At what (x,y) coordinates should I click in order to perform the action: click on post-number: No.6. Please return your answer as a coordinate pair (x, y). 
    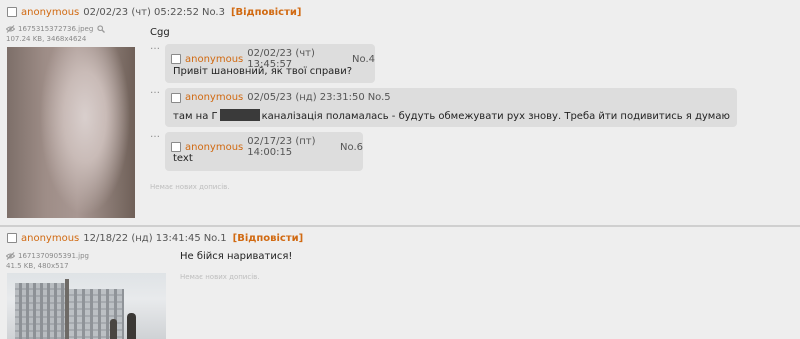
    Looking at the image, I should click on (351, 147).